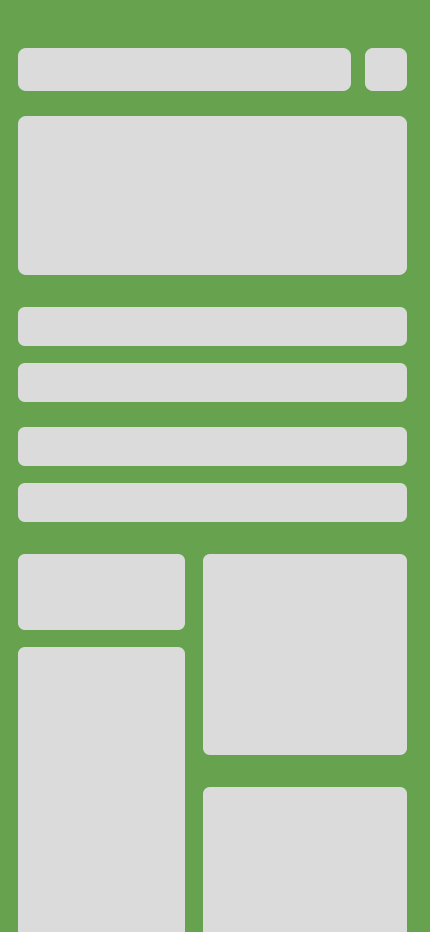  What do you see at coordinates (184, 69) in the screenshot?
I see `search-bar-placeholder` at bounding box center [184, 69].